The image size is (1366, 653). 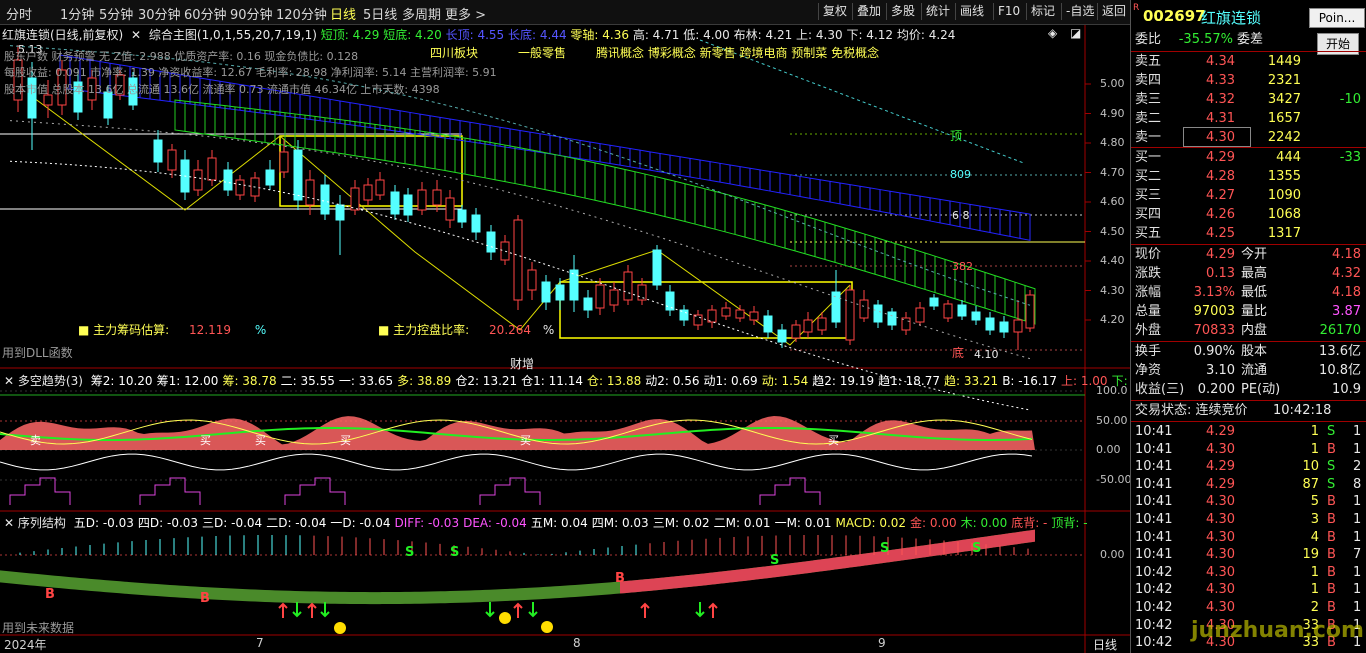 What do you see at coordinates (1148, 195) in the screenshot?
I see `buy-level-label: 买三` at bounding box center [1148, 195].